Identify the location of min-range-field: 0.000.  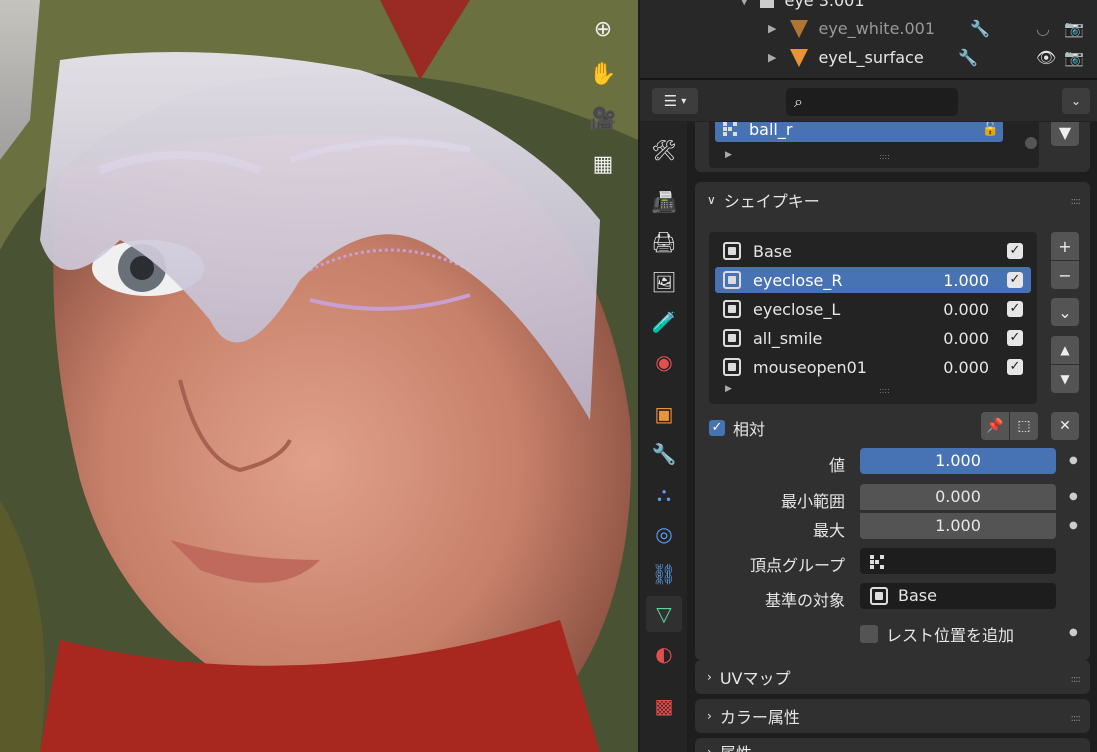
(958, 497).